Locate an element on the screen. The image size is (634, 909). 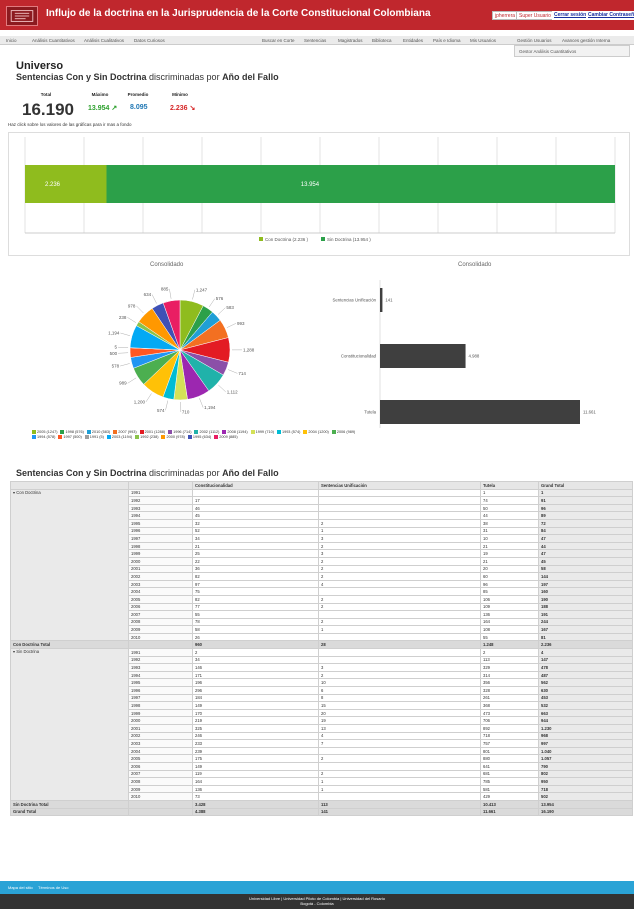
table-cell: 10 is located at coordinates (509, 538).